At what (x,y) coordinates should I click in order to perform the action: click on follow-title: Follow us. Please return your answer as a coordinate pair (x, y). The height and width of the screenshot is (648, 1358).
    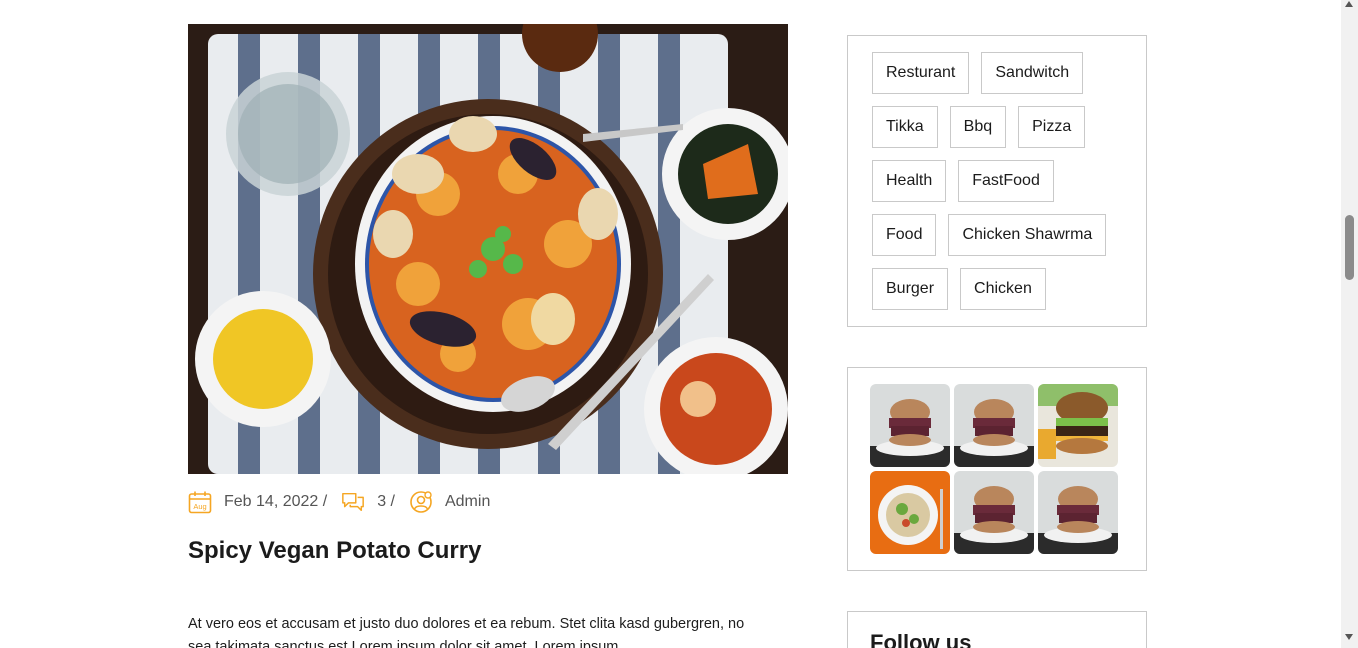
    Looking at the image, I should click on (921, 639).